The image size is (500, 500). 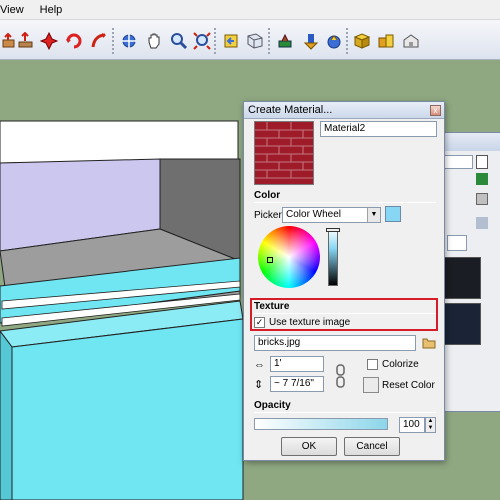 What do you see at coordinates (269, 215) in the screenshot?
I see `picker-label: Picker:` at bounding box center [269, 215].